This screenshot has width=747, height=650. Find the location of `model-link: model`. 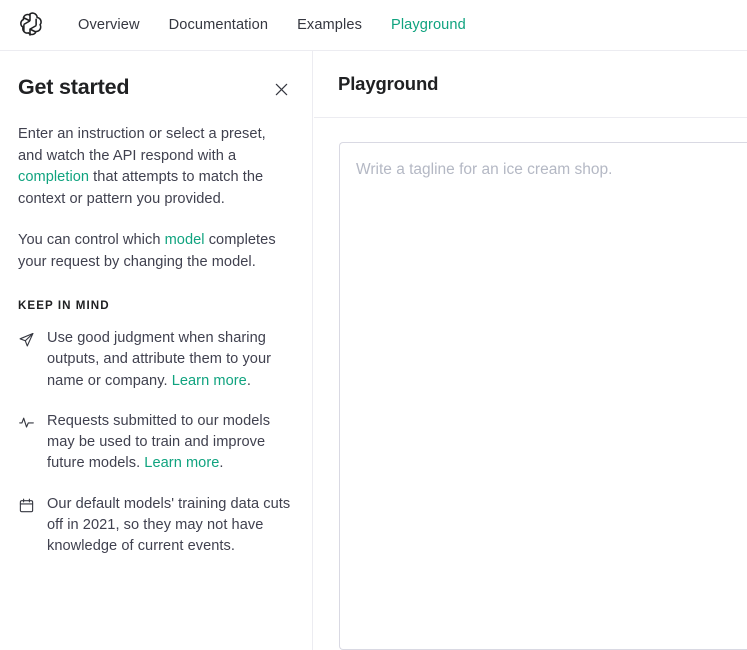

model-link: model is located at coordinates (185, 240).